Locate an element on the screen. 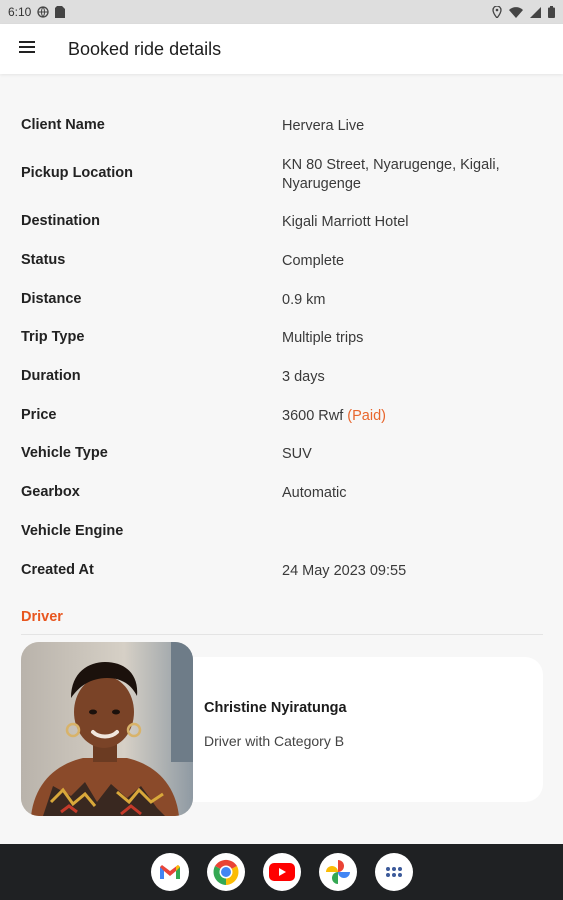 This screenshot has width=563, height=900. pickup-location-label: Pickup Location is located at coordinates (77, 173).